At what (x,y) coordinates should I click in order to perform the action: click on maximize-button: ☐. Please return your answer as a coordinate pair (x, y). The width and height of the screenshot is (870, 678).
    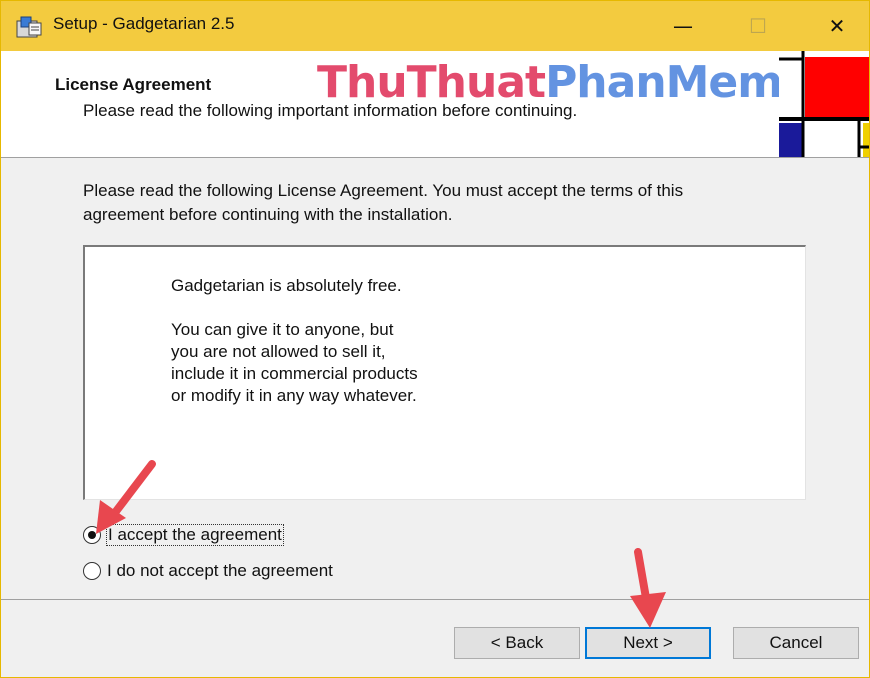
    Looking at the image, I should click on (758, 26).